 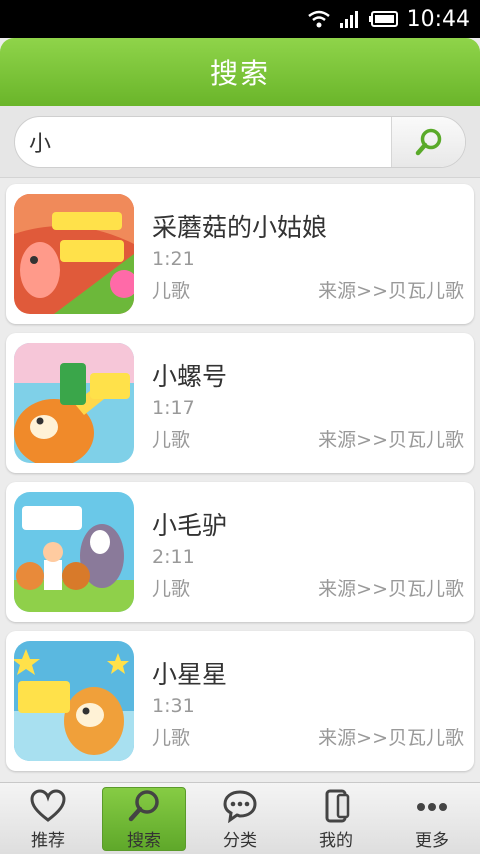 I want to click on page-title: 搜索, so click(x=239, y=73).